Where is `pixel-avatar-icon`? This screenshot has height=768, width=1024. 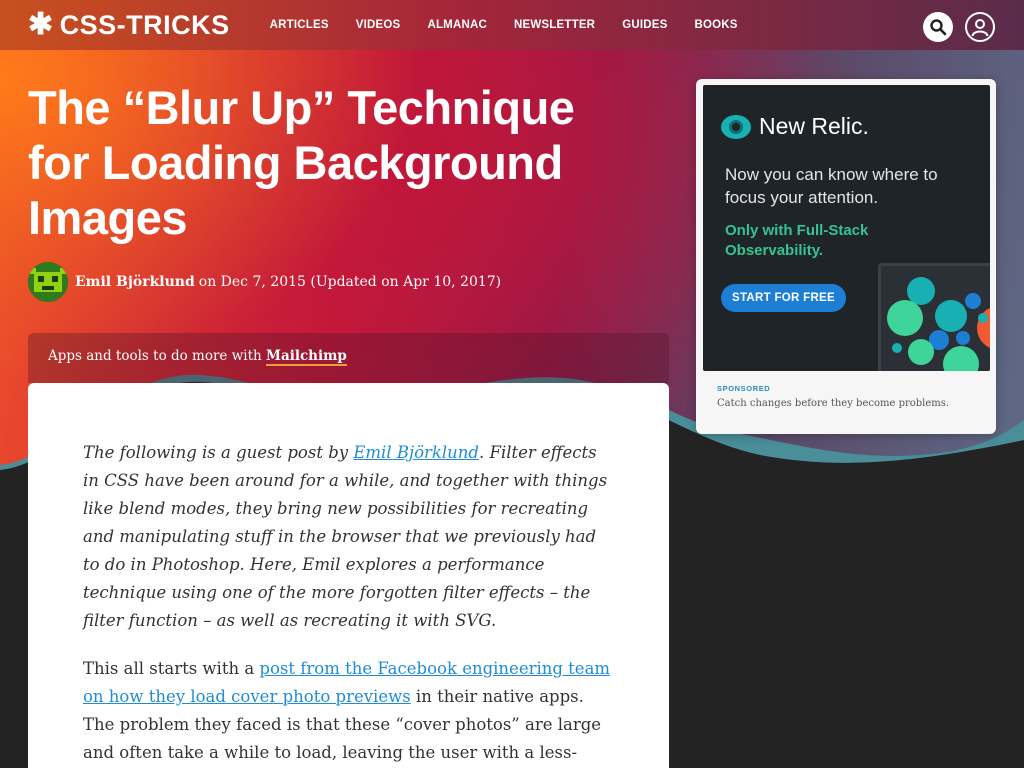
pixel-avatar-icon is located at coordinates (48, 282).